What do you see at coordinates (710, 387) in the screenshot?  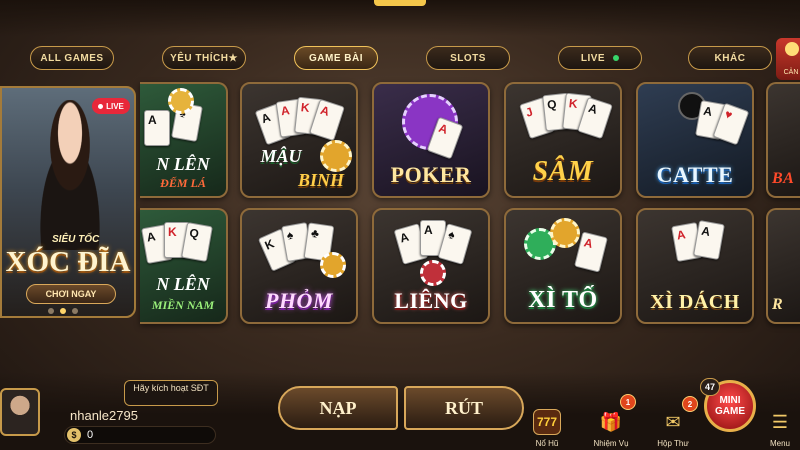 I see `mini-game-count: 47` at bounding box center [710, 387].